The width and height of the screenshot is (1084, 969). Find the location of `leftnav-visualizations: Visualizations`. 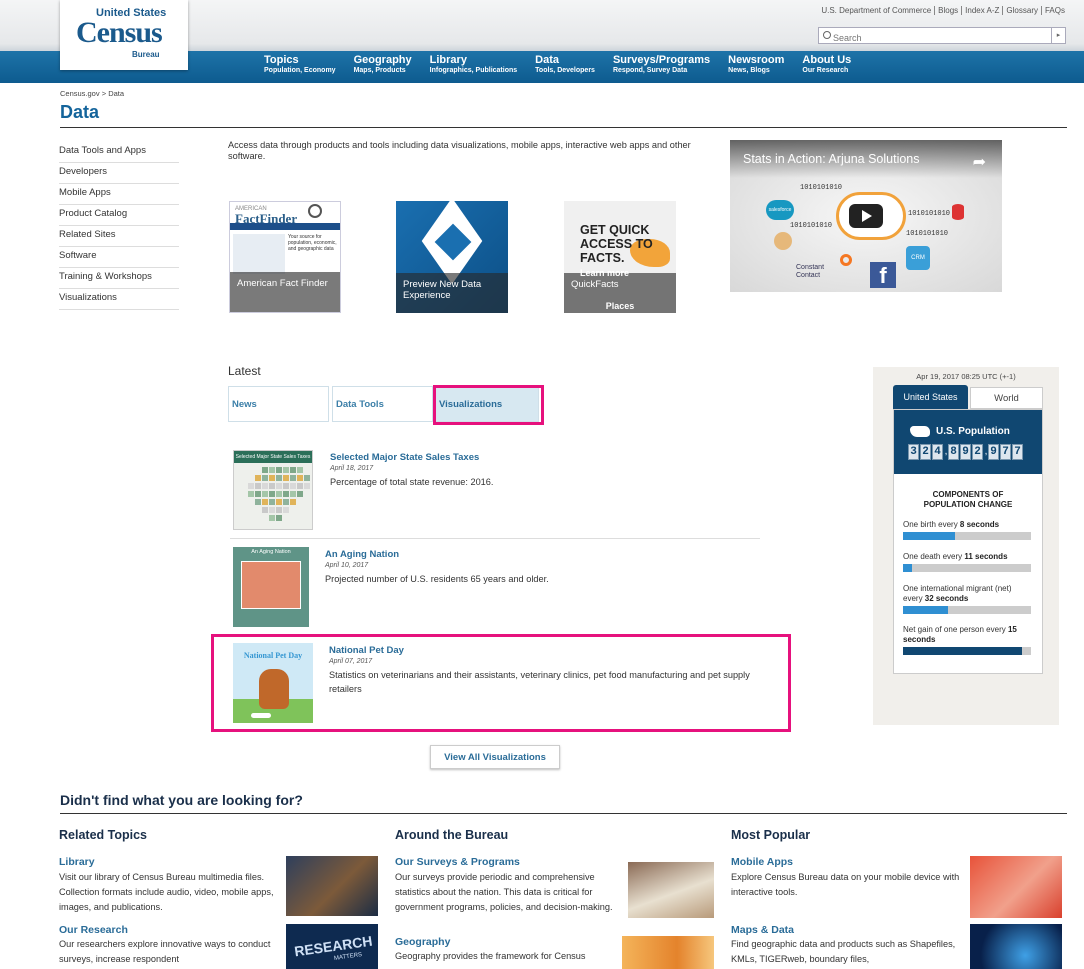

leftnav-visualizations: Visualizations is located at coordinates (119, 299).